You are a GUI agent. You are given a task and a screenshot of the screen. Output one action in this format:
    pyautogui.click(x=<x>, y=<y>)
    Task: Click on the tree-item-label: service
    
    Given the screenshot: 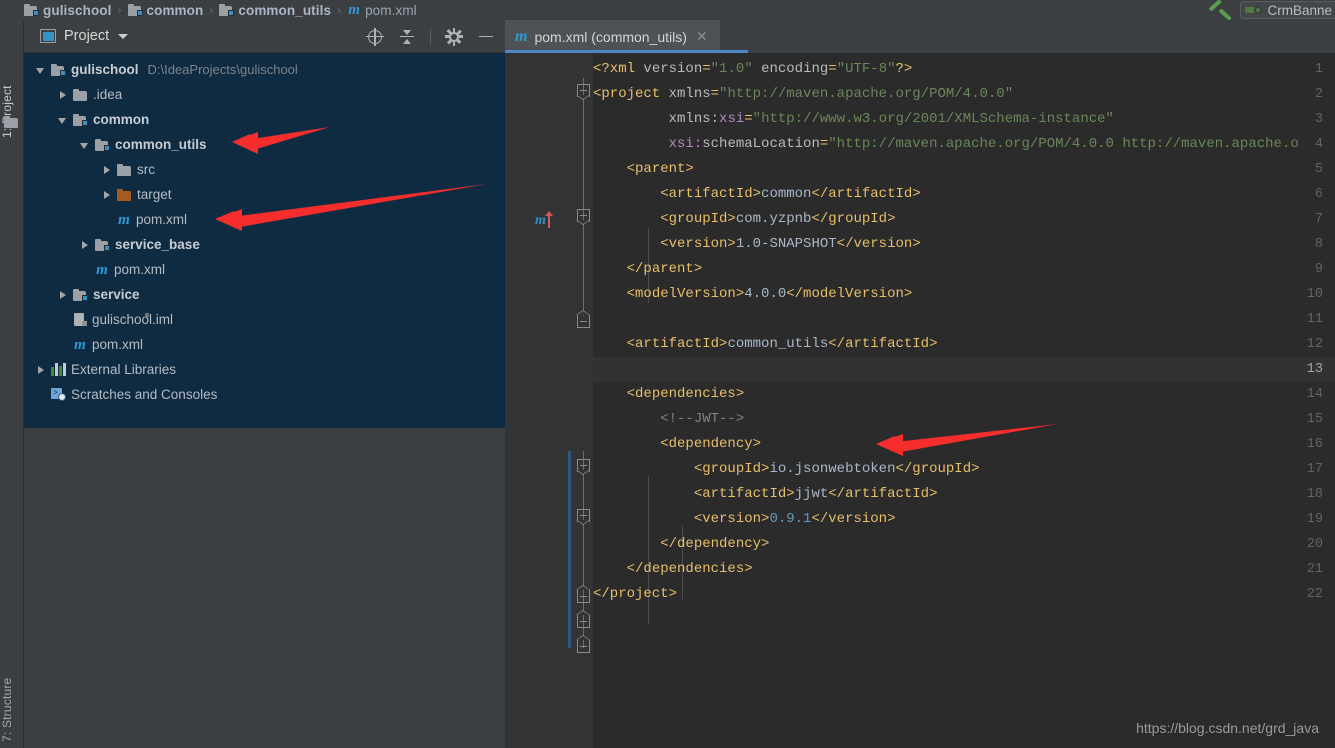 What is the action you would take?
    pyautogui.click(x=116, y=294)
    